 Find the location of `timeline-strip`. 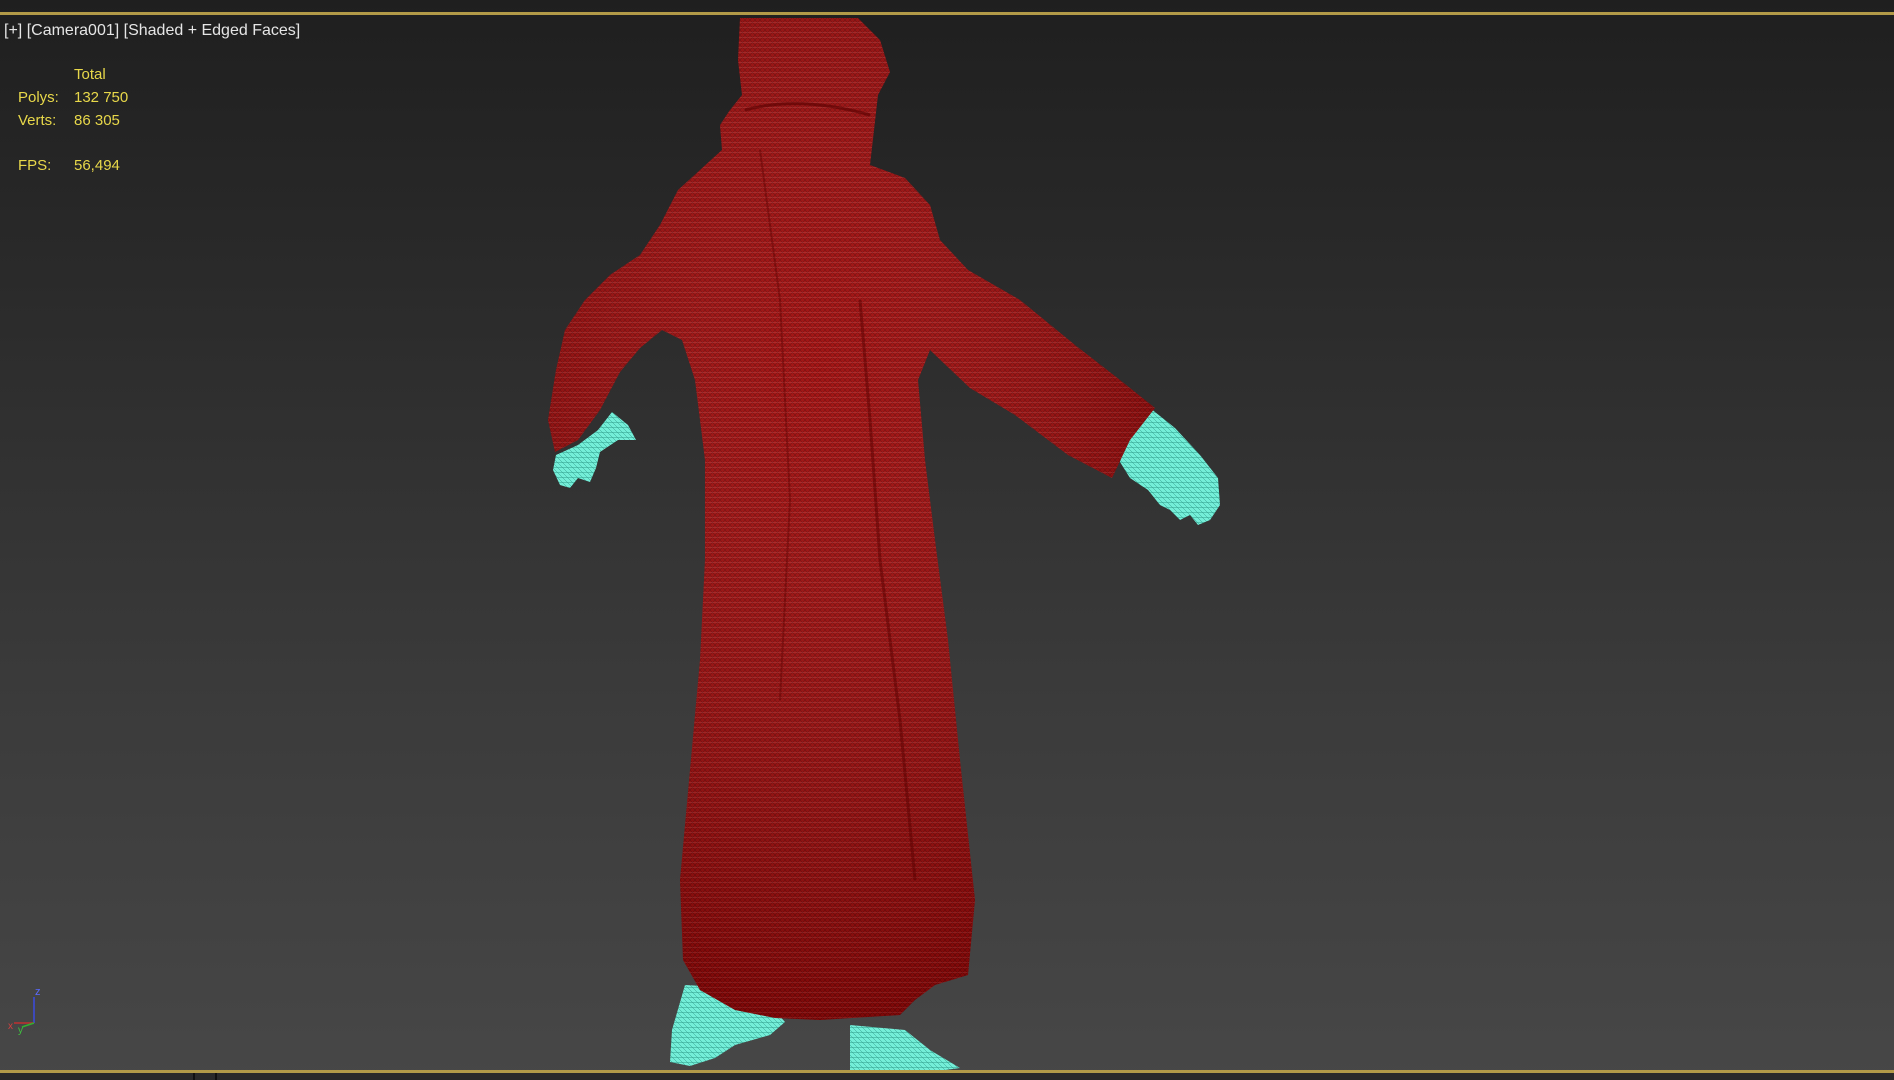

timeline-strip is located at coordinates (947, 1076).